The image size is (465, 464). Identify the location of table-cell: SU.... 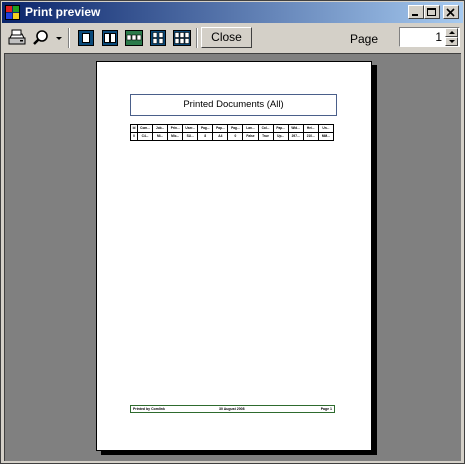
(190, 136).